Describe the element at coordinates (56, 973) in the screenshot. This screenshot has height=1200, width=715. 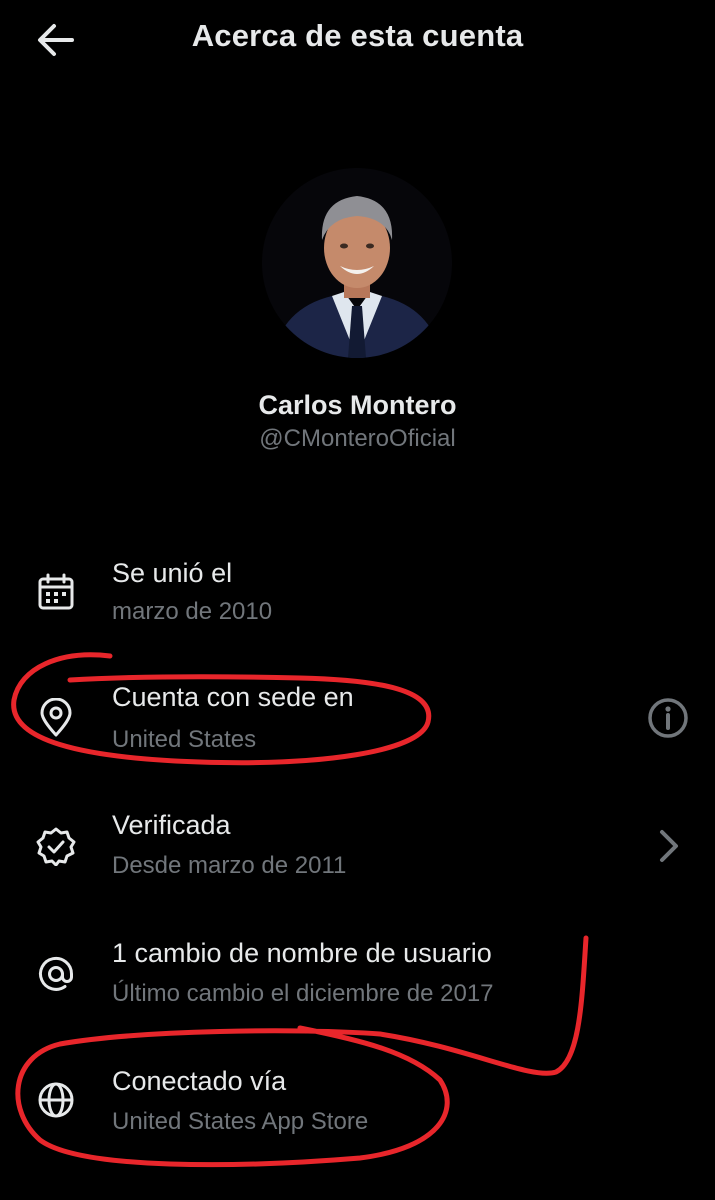
I see `at-sign-icon` at that location.